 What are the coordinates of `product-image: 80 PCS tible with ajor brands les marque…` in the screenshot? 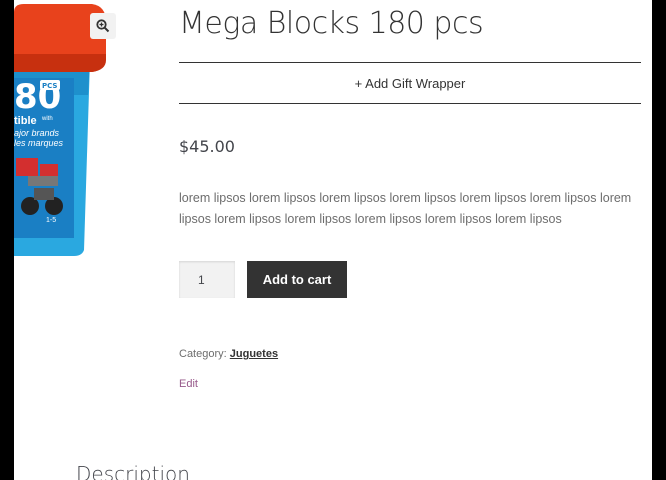 It's located at (69, 131).